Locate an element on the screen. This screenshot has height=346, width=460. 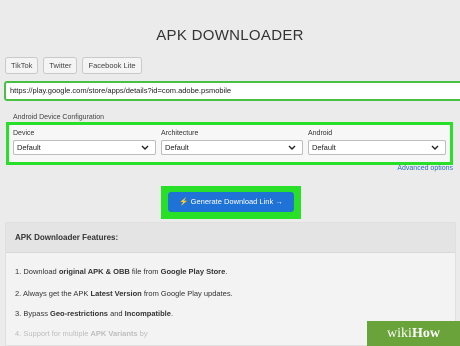
architecture-field: Architecture Default is located at coordinates (232, 142).